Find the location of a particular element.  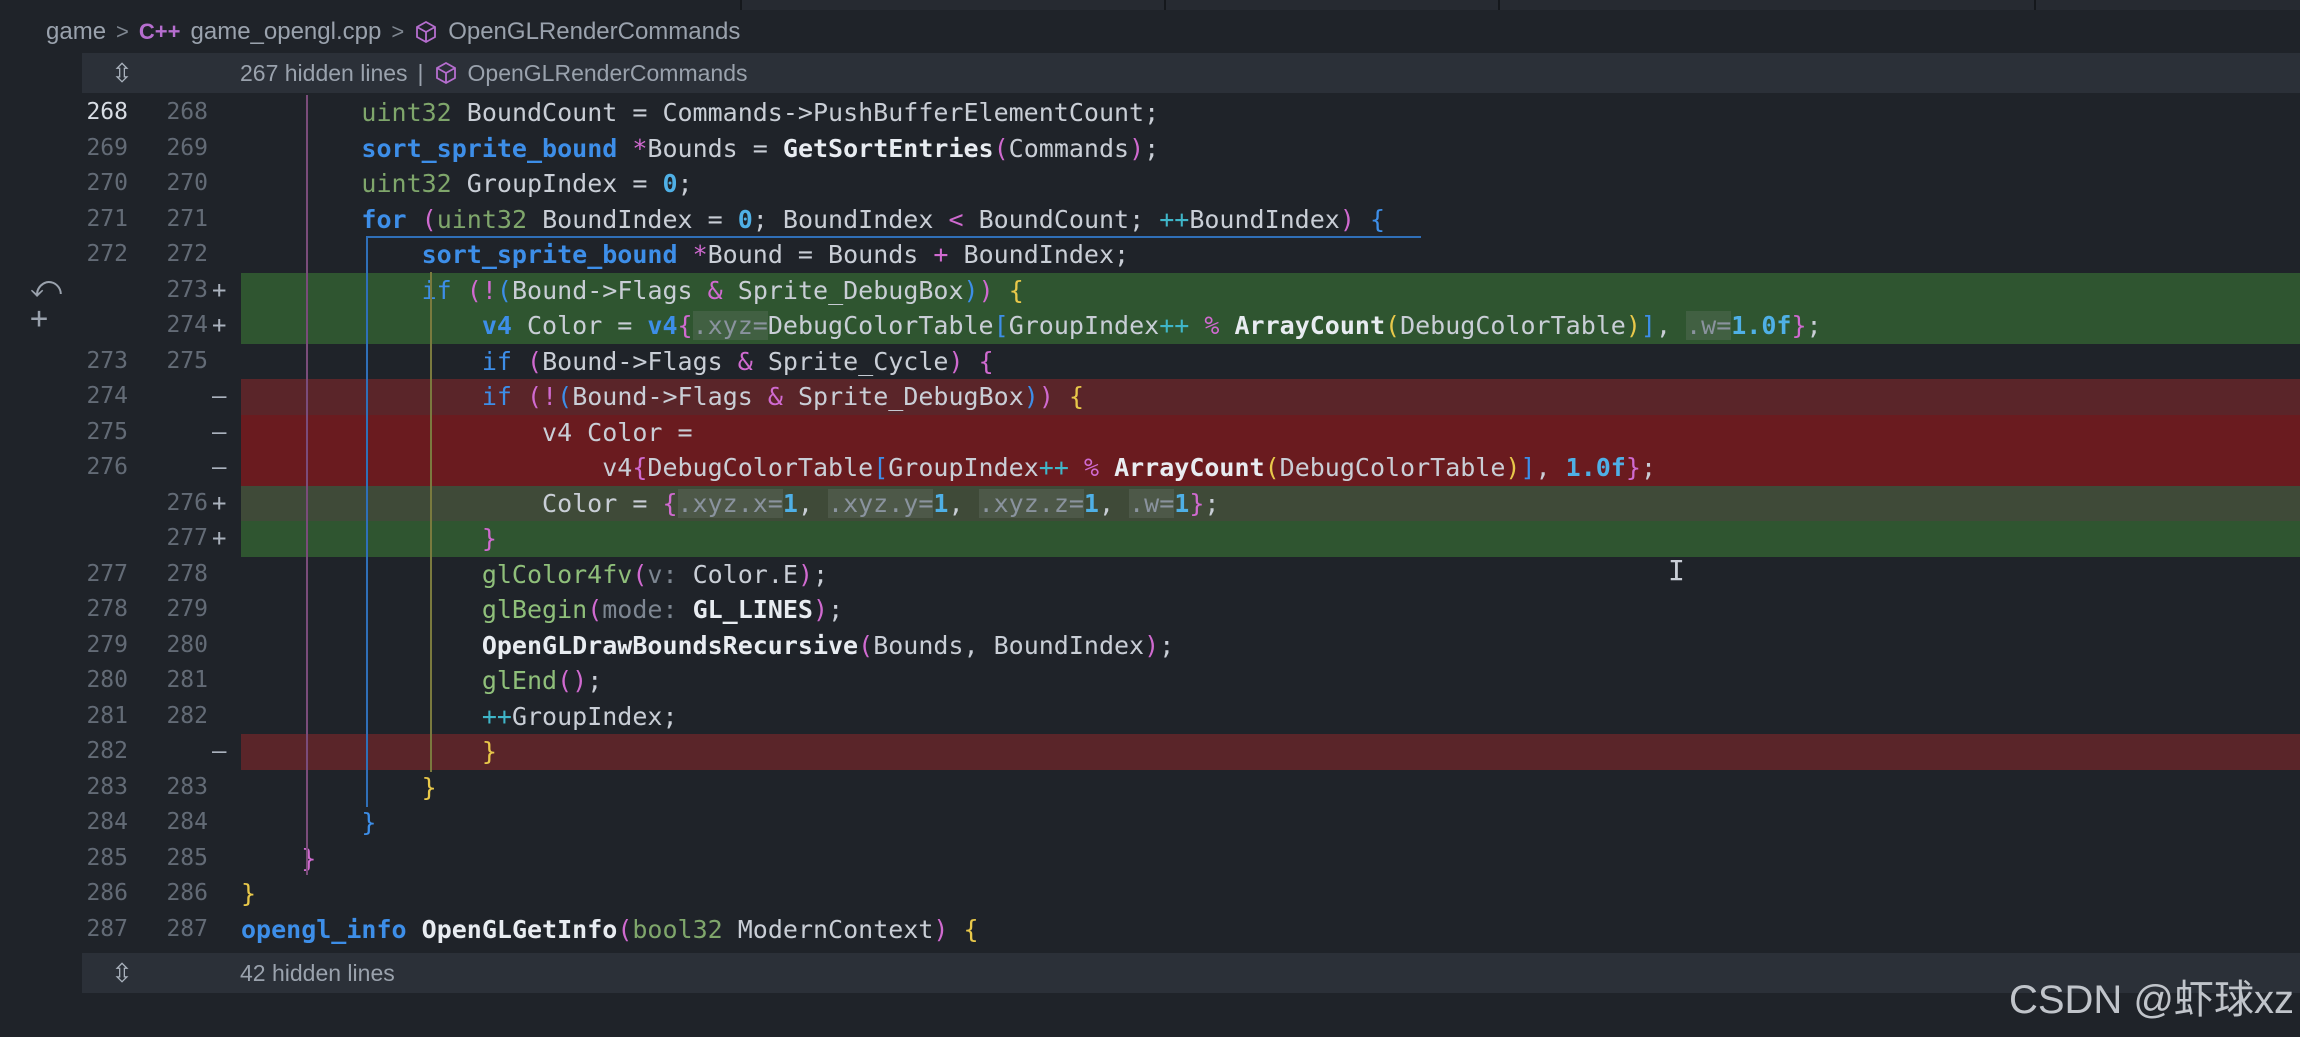

code-text: uint32 GroupIndex = 0; is located at coordinates (466, 184).